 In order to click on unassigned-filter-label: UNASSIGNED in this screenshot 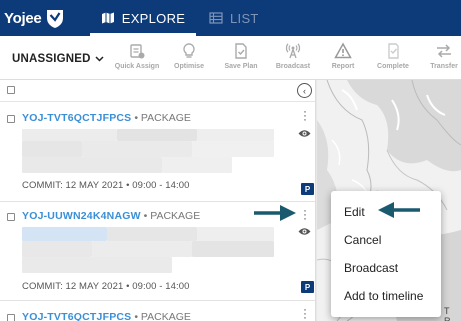, I will do `click(51, 59)`.